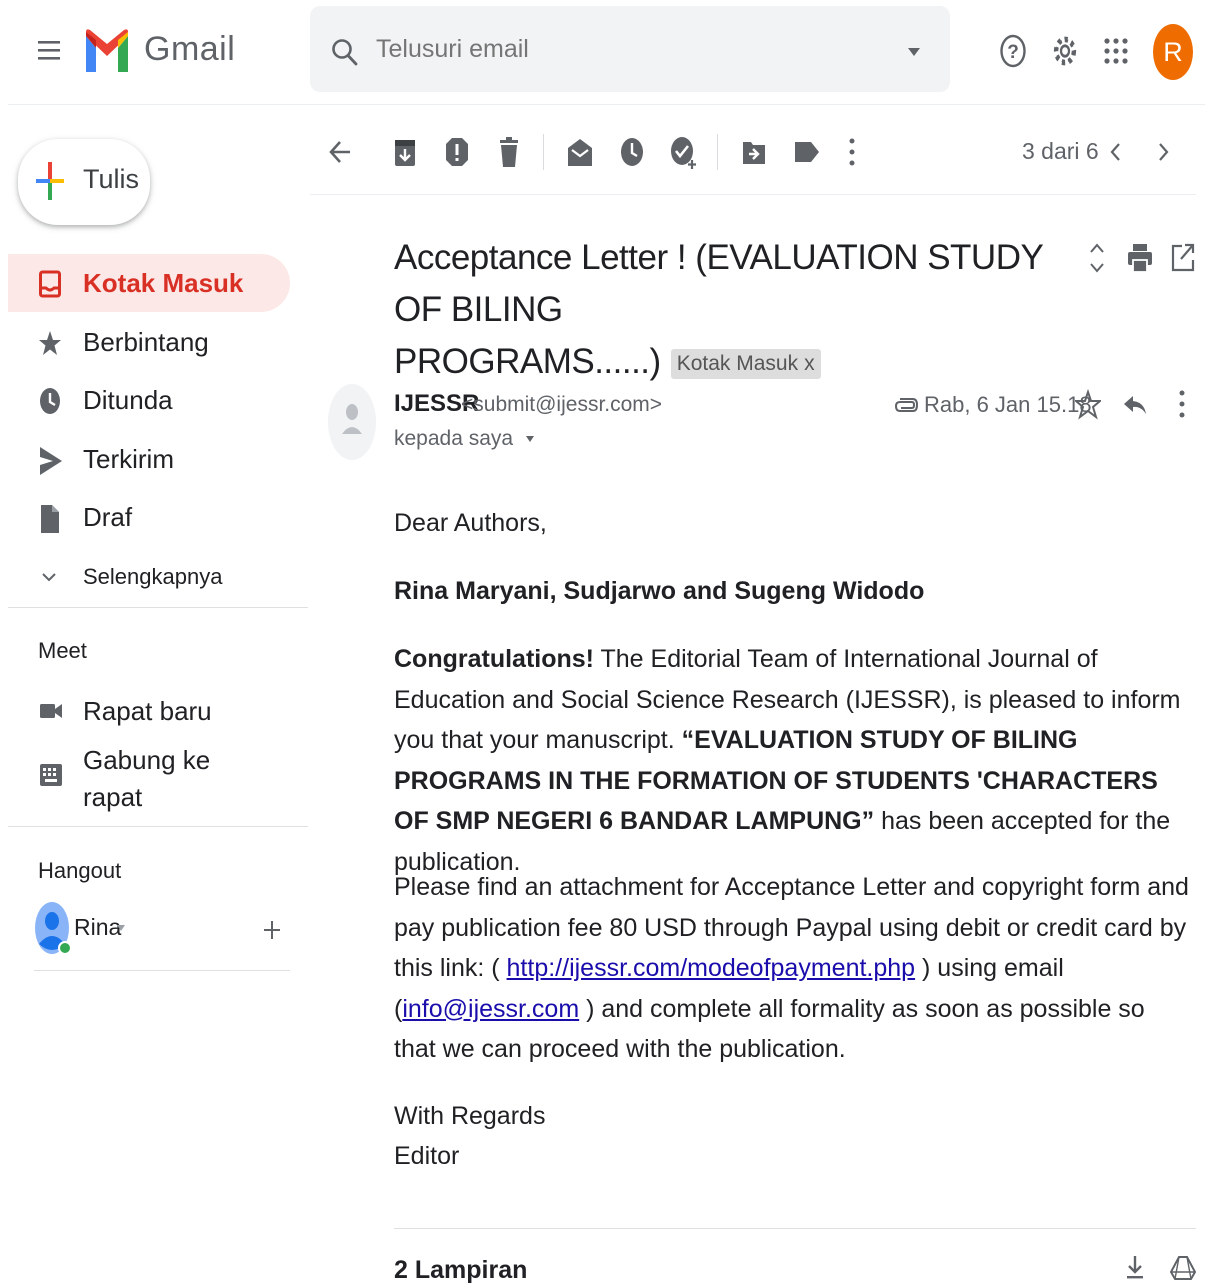  I want to click on email-greeting: Dear Authors,, so click(470, 523).